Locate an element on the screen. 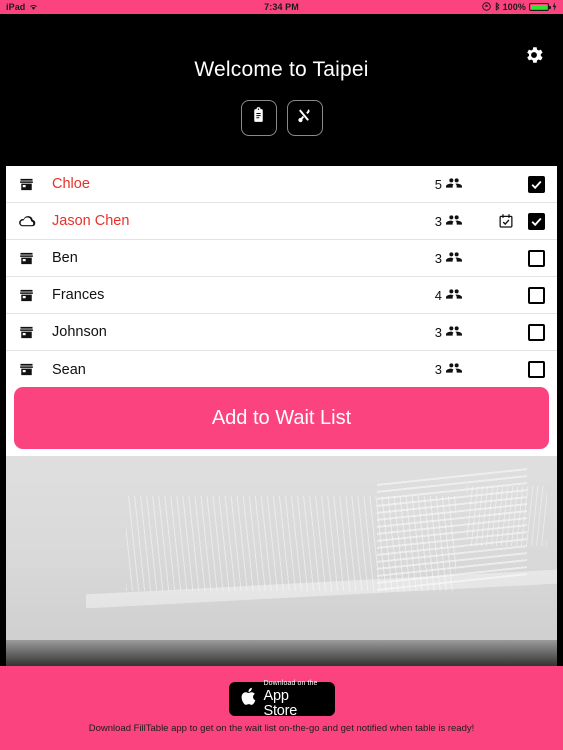  status-bar-right: 100% is located at coordinates (519, 7).